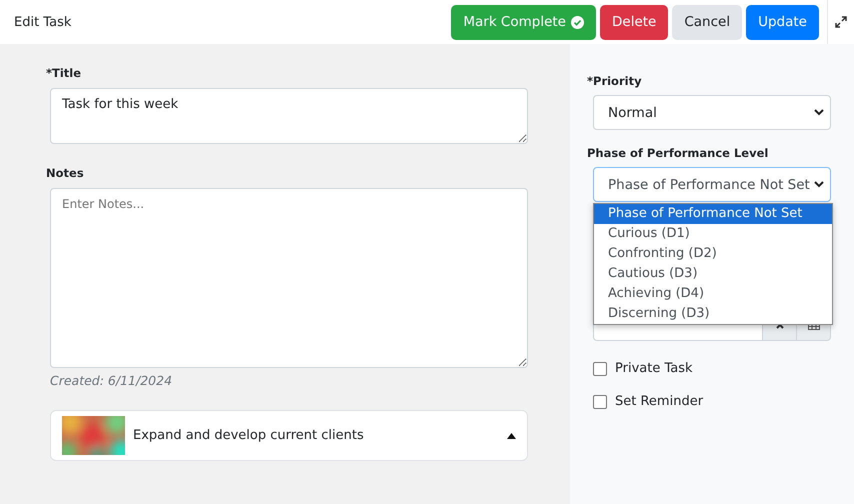 Image resolution: width=854 pixels, height=504 pixels. Describe the element at coordinates (249, 435) in the screenshot. I see `goal-text: Expand and develop current clients` at that location.